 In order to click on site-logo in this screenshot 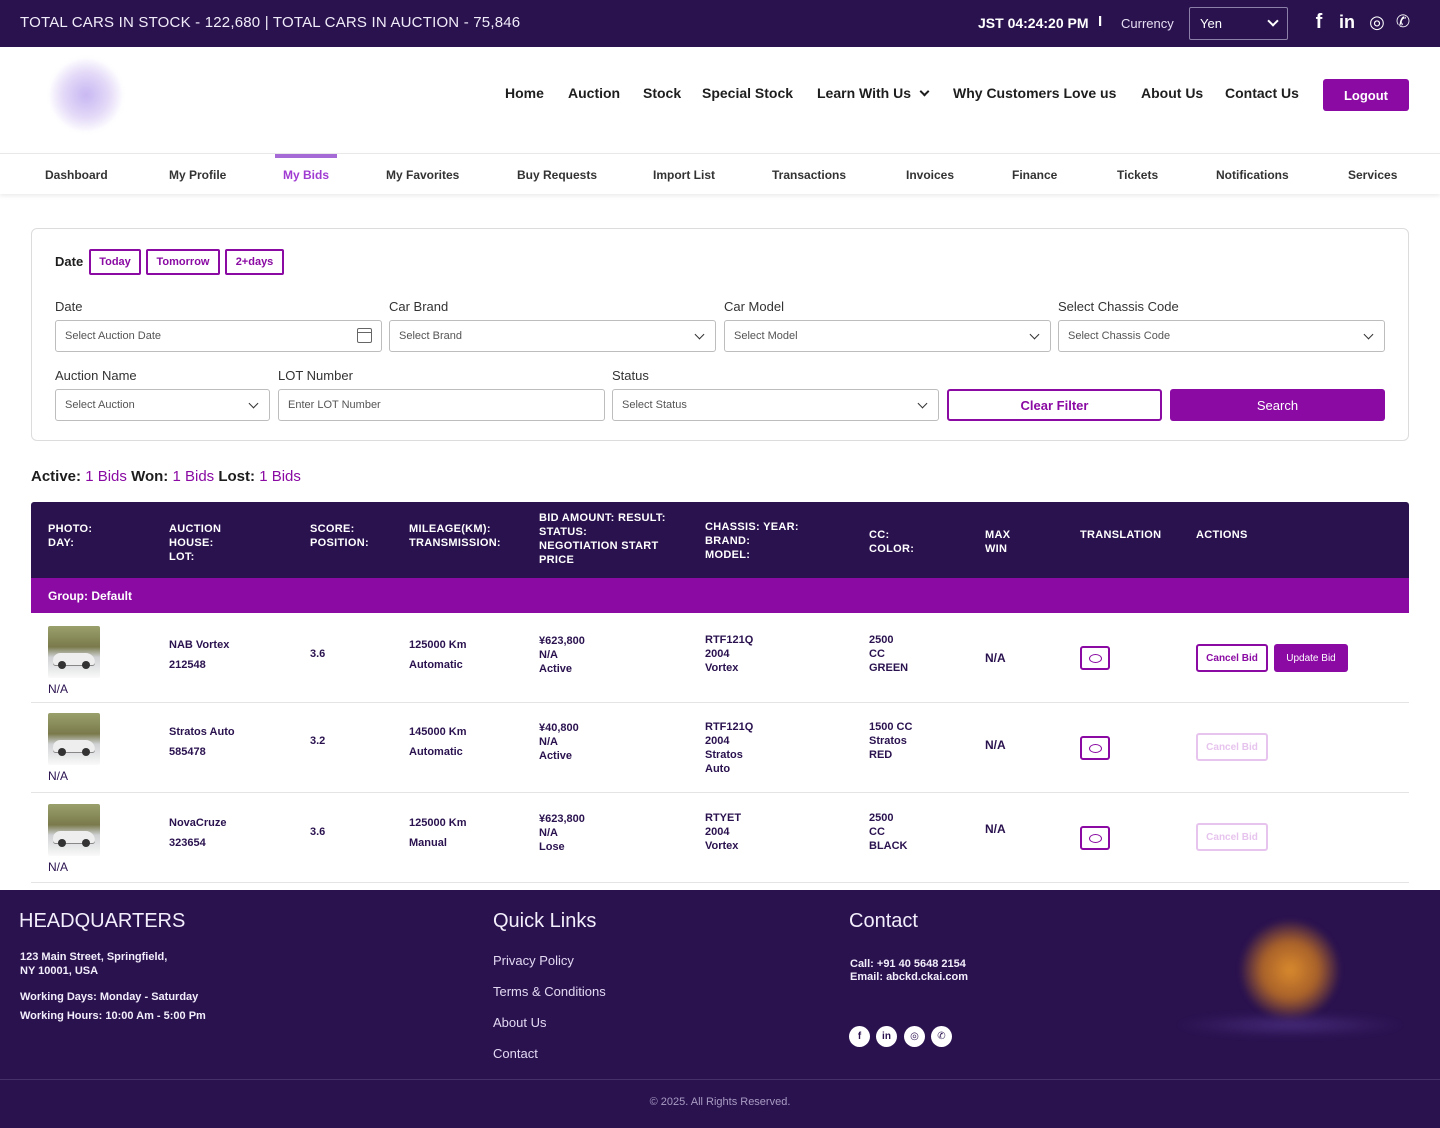, I will do `click(86, 95)`.